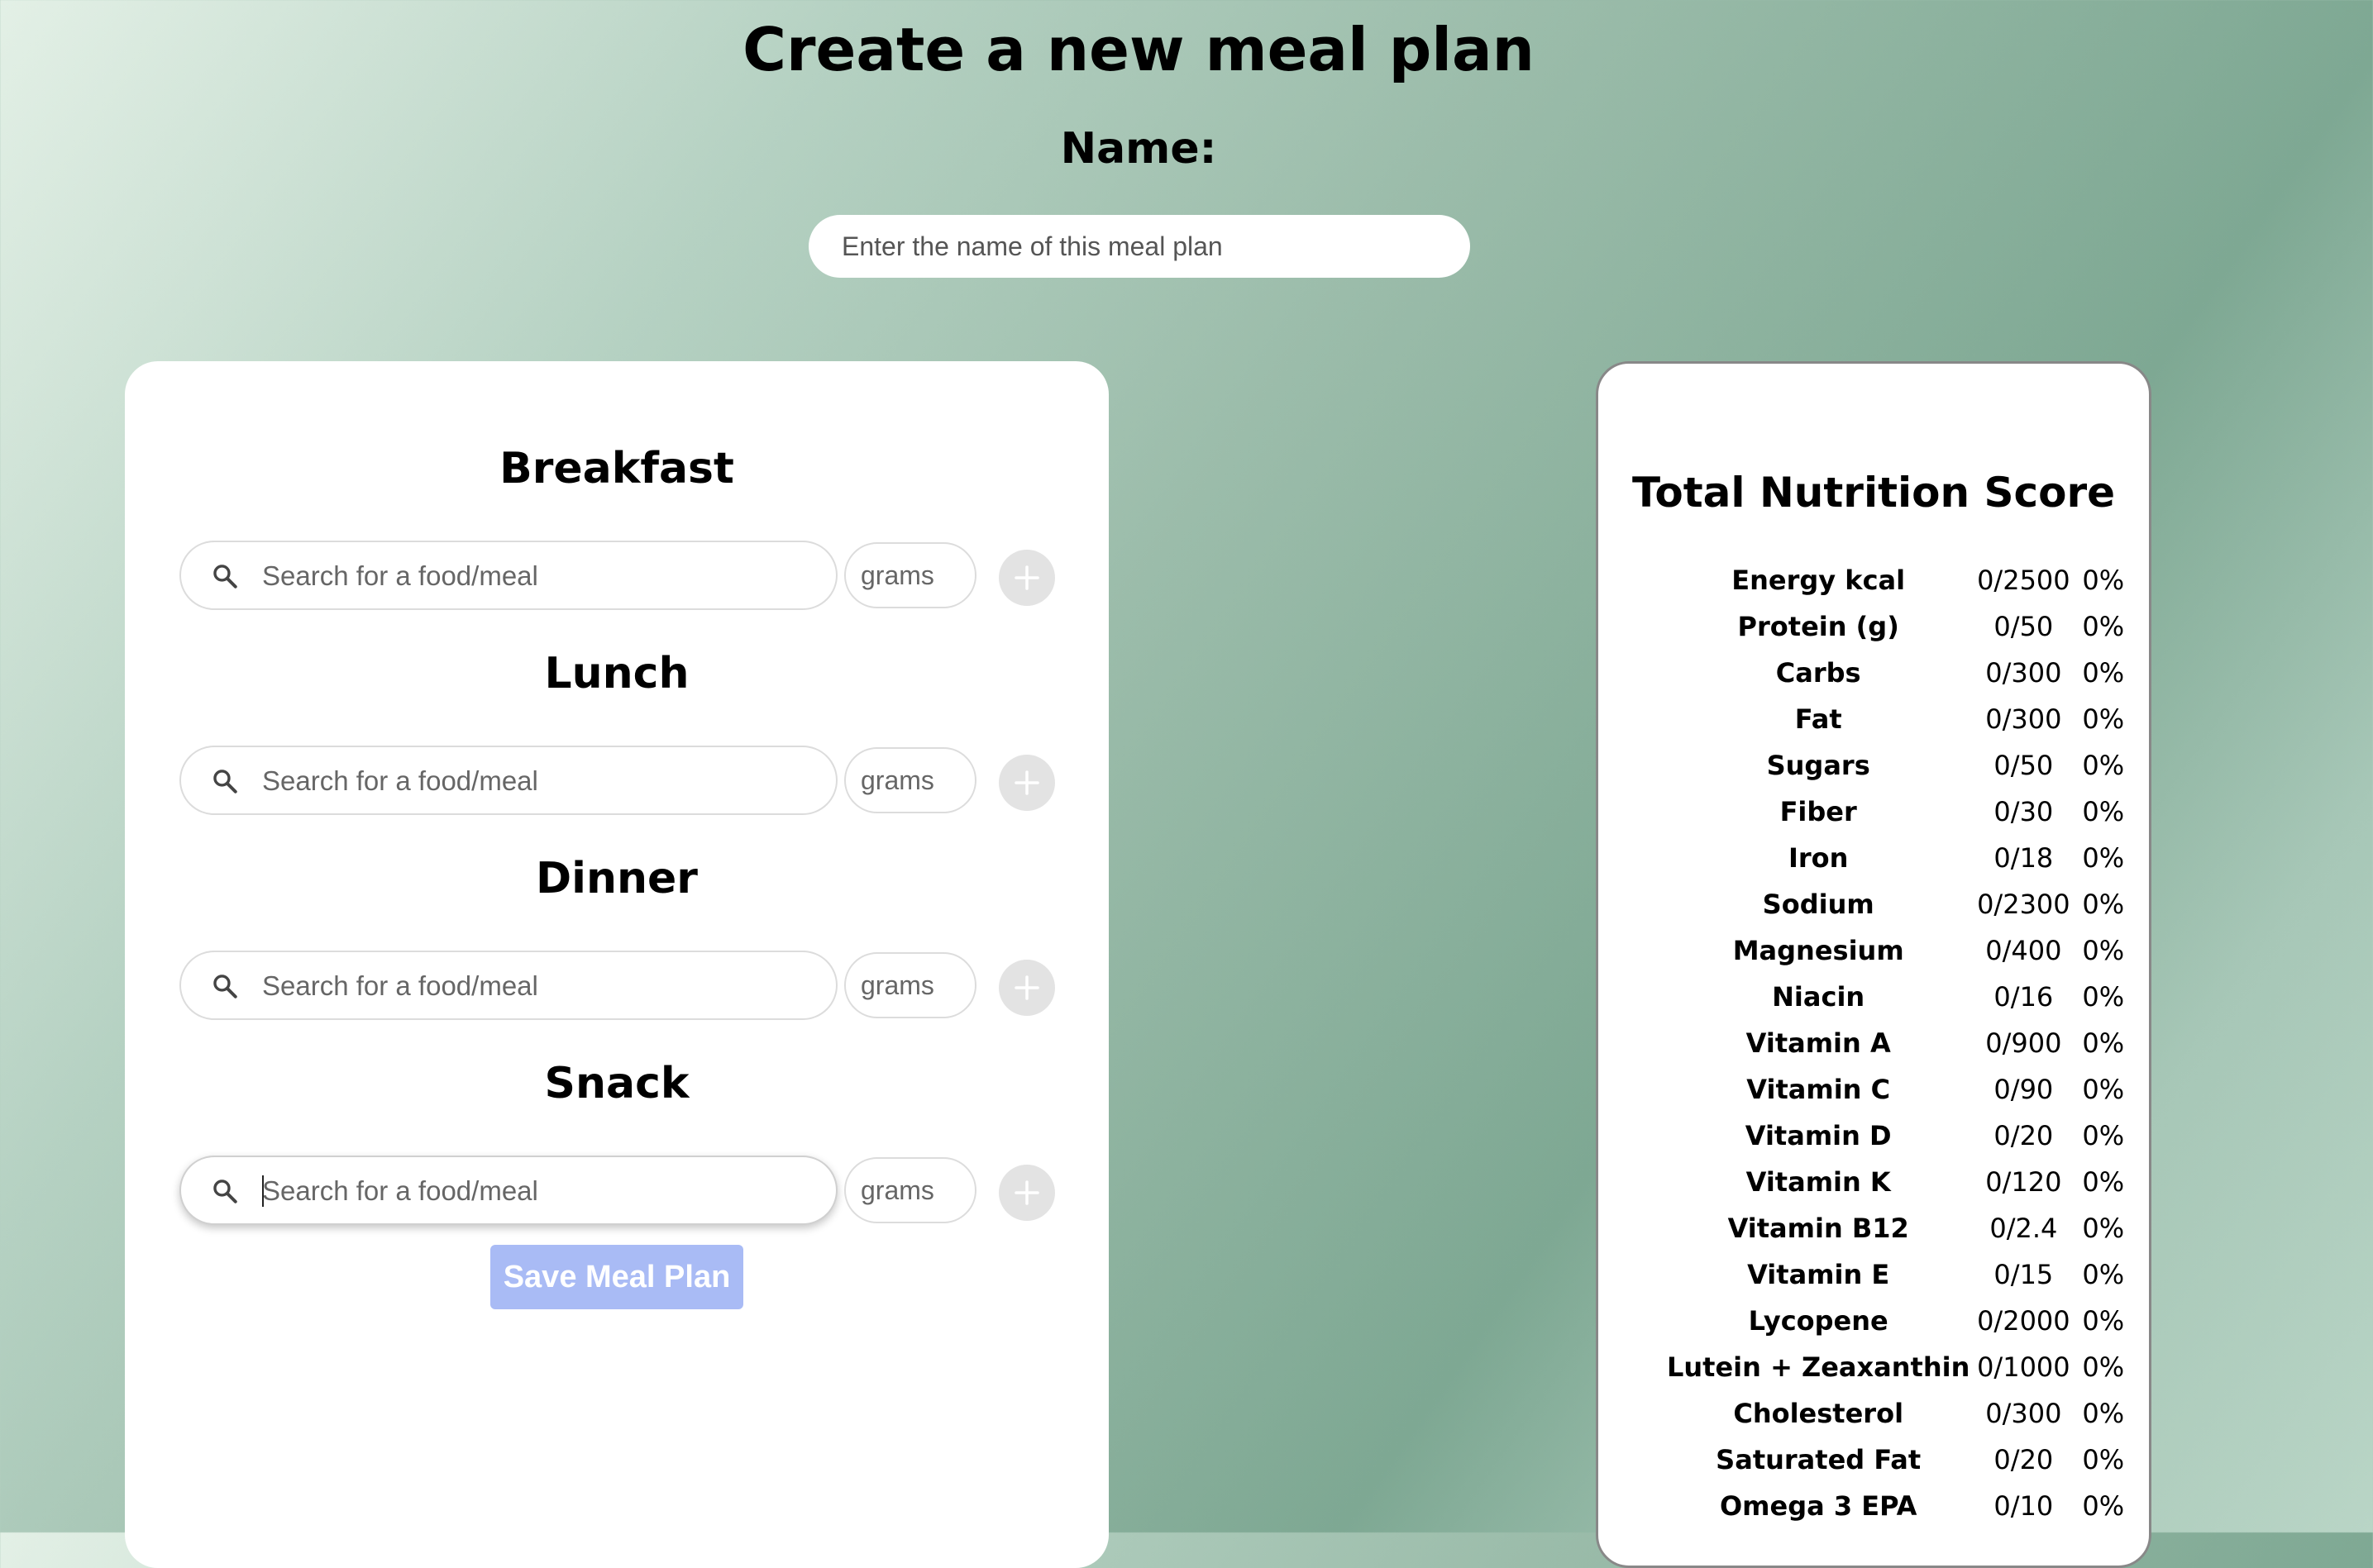  What do you see at coordinates (1818, 580) in the screenshot?
I see `nutrient-name: Energy kcal` at bounding box center [1818, 580].